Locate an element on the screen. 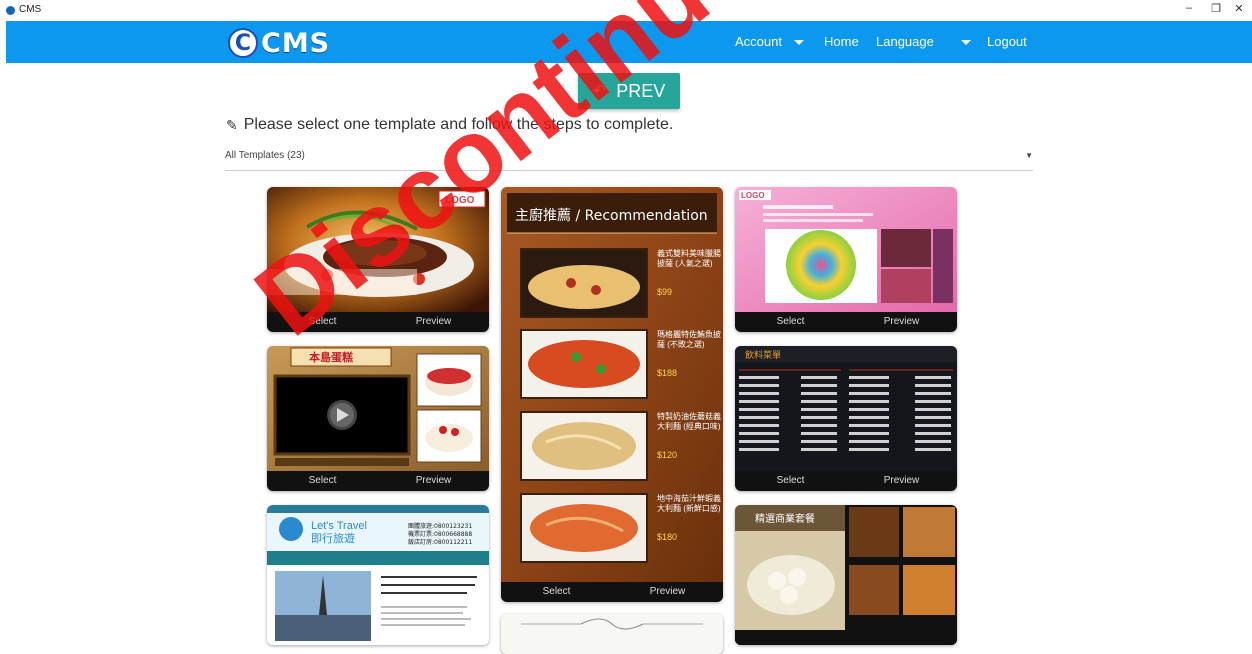 The image size is (1252, 654). logo-text: CMS is located at coordinates (296, 43).